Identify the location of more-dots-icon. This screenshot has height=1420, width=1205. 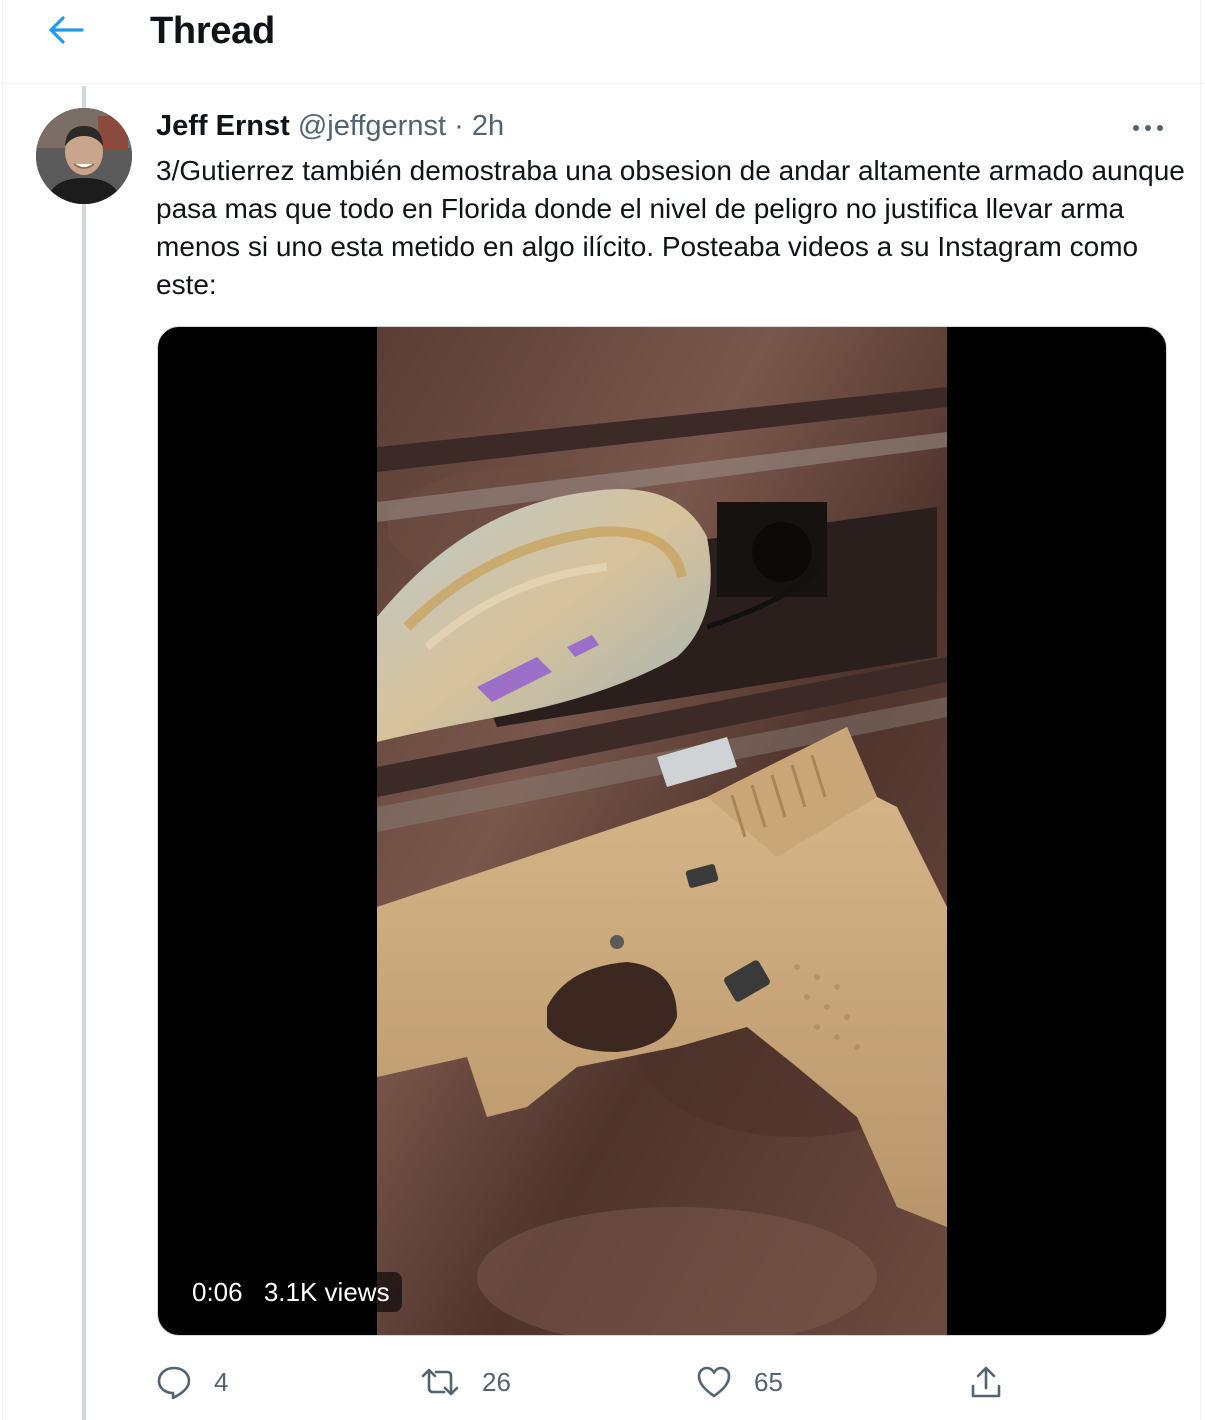
(1148, 128).